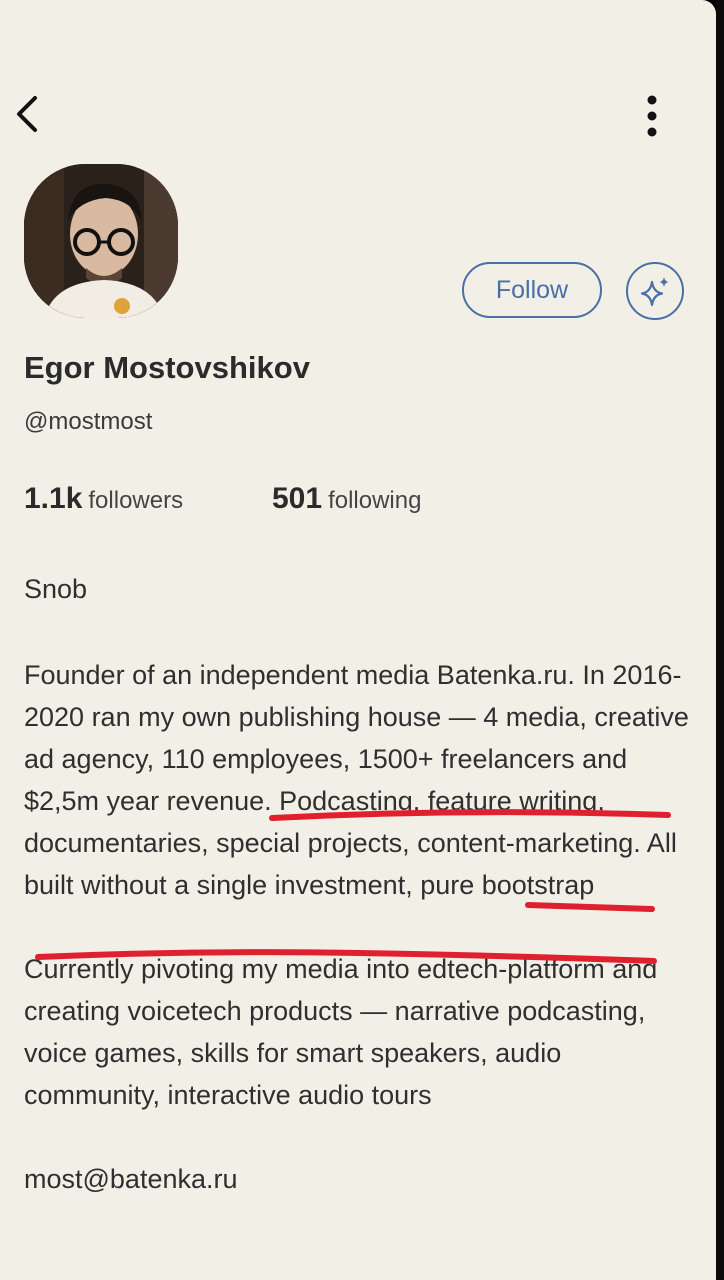  I want to click on avatar-photo, so click(101, 241).